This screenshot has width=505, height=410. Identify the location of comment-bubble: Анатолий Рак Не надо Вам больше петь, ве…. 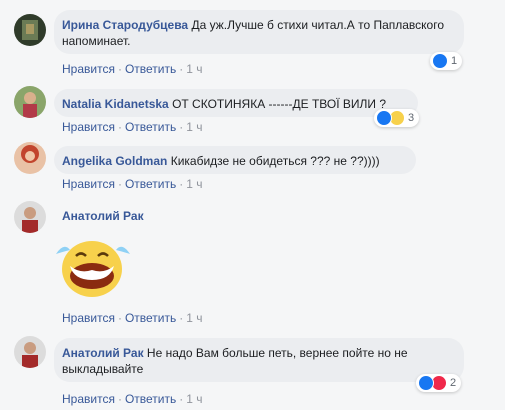
(259, 360).